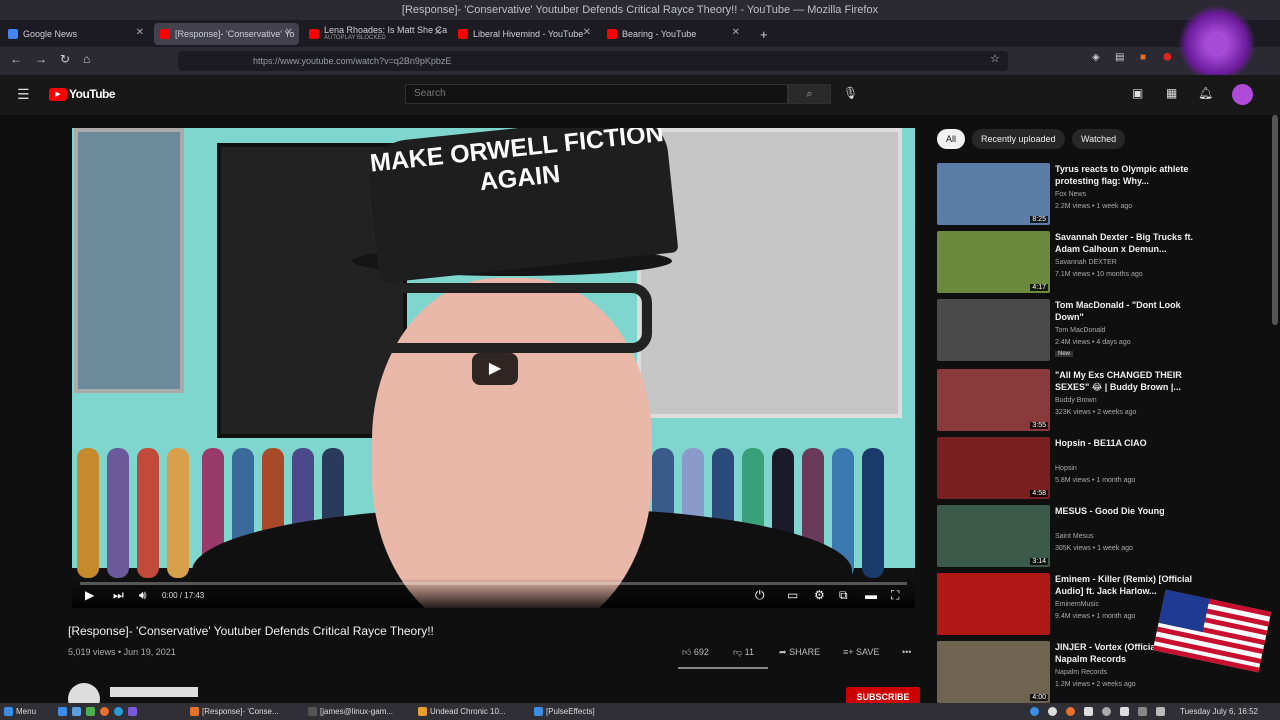 This screenshot has height=720, width=1280. I want to click on bookmark-star-icon: ☆, so click(995, 58).